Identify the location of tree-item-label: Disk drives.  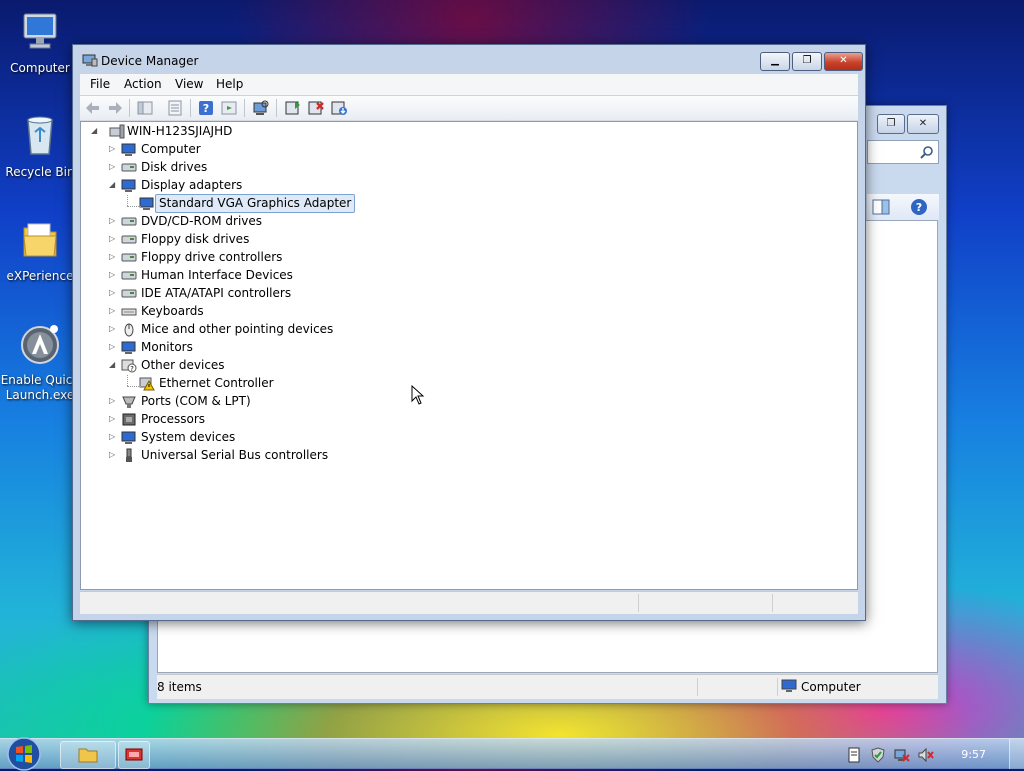
(174, 167).